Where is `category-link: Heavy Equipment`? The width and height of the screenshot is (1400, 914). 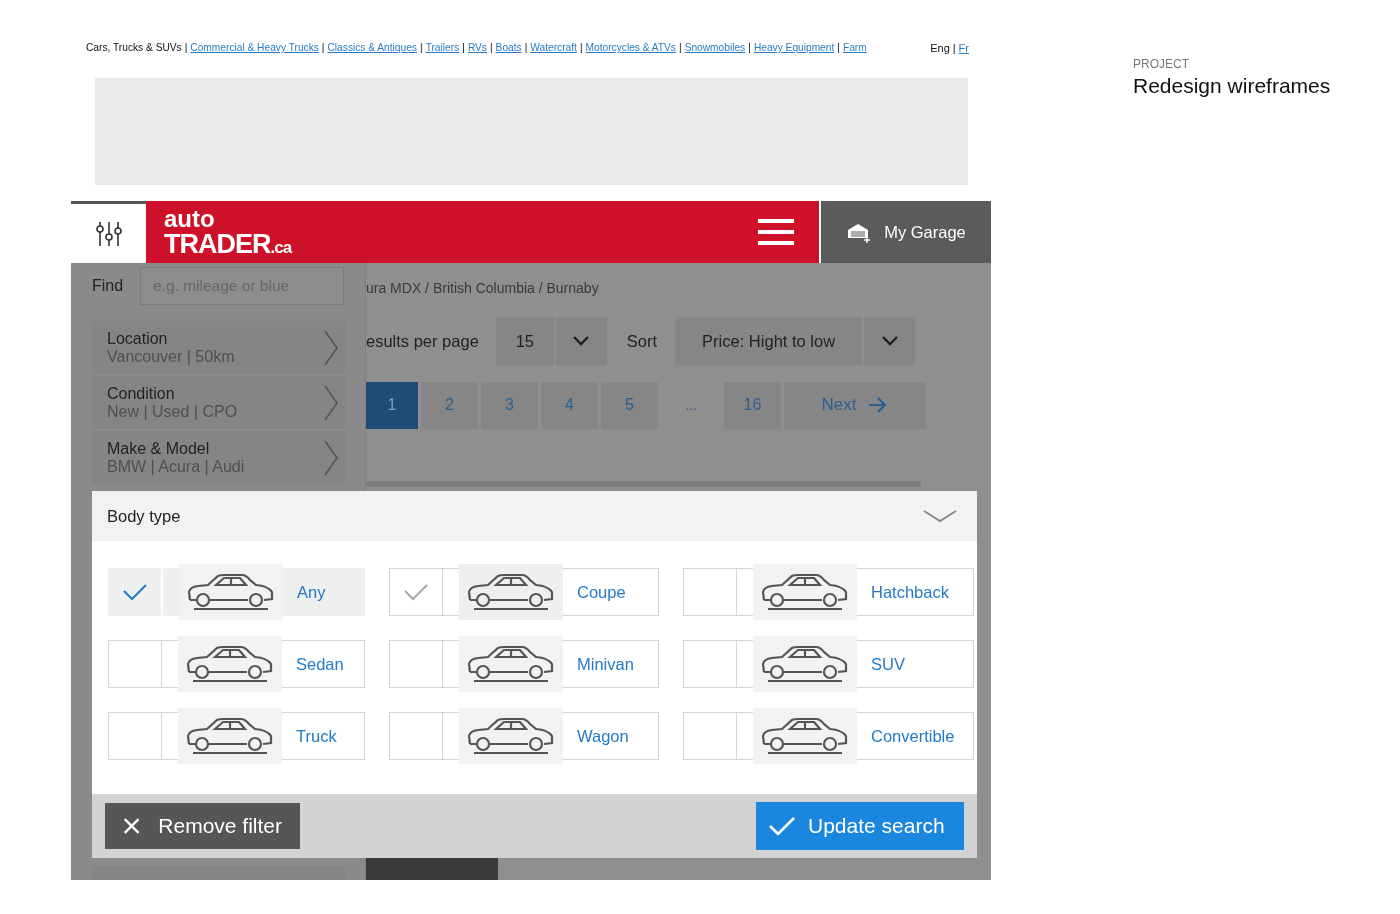
category-link: Heavy Equipment is located at coordinates (794, 47).